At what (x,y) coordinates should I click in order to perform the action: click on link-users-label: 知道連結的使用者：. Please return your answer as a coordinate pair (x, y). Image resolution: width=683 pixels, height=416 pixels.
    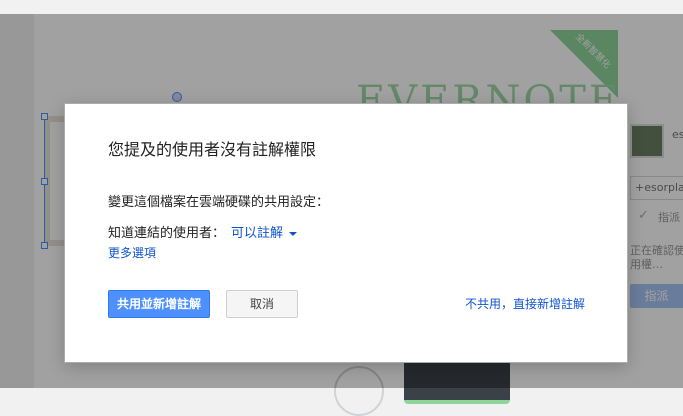
    Looking at the image, I should click on (167, 233).